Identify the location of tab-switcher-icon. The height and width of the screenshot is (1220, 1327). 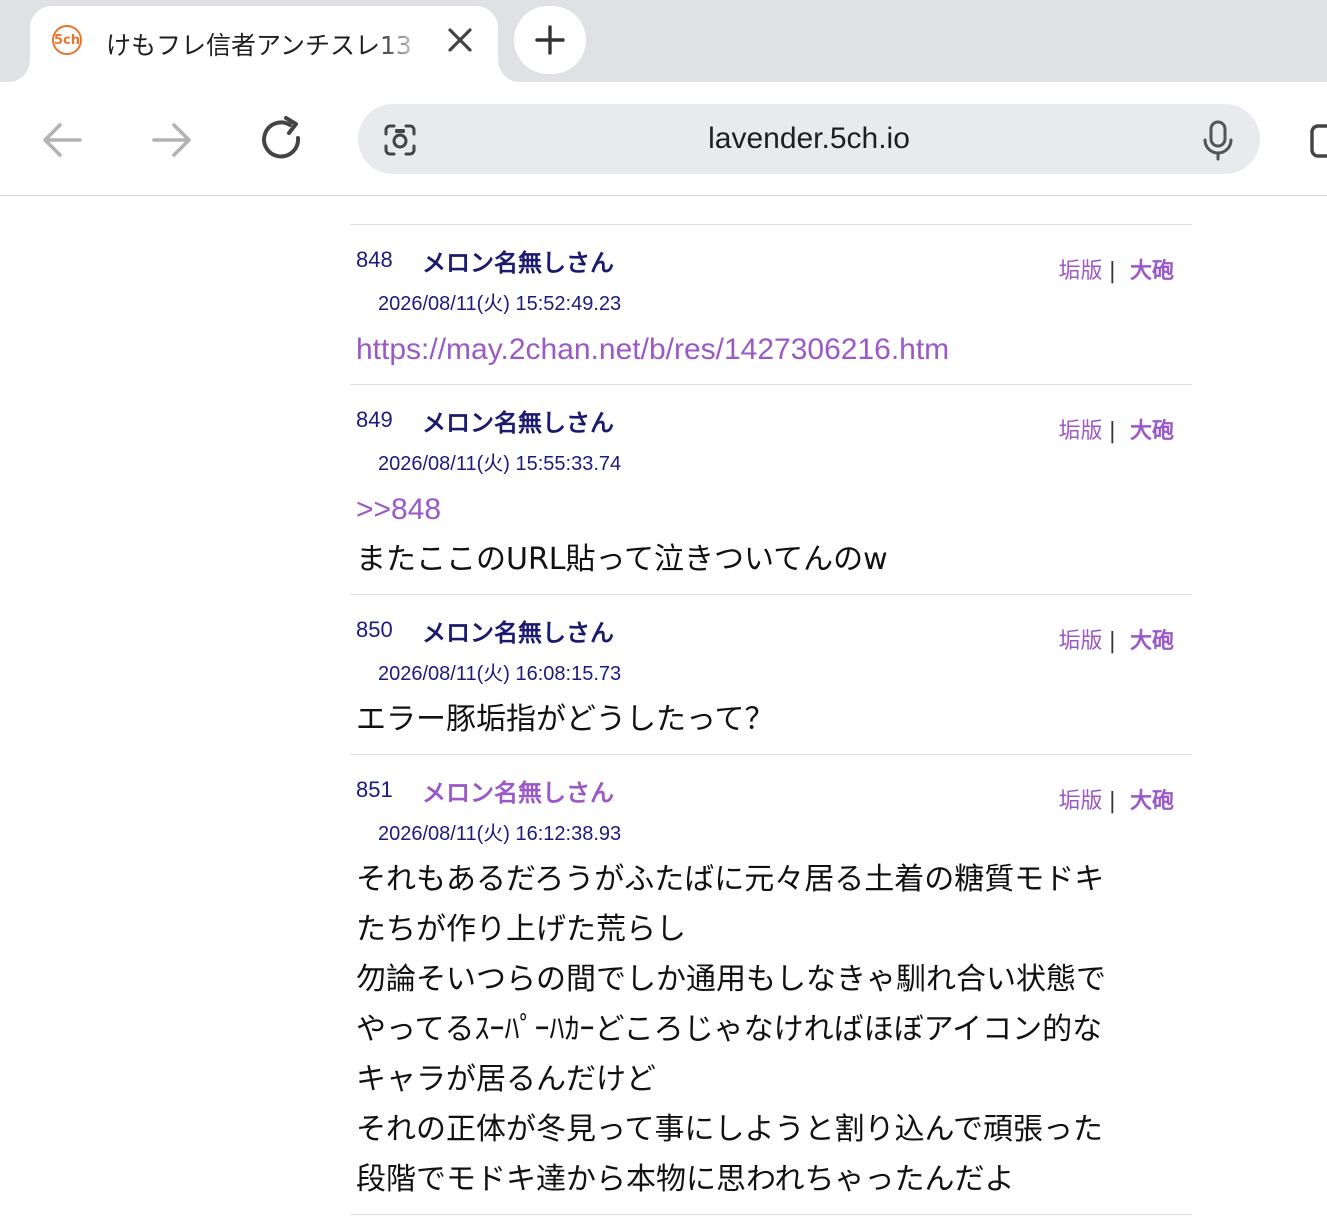
(1316, 140).